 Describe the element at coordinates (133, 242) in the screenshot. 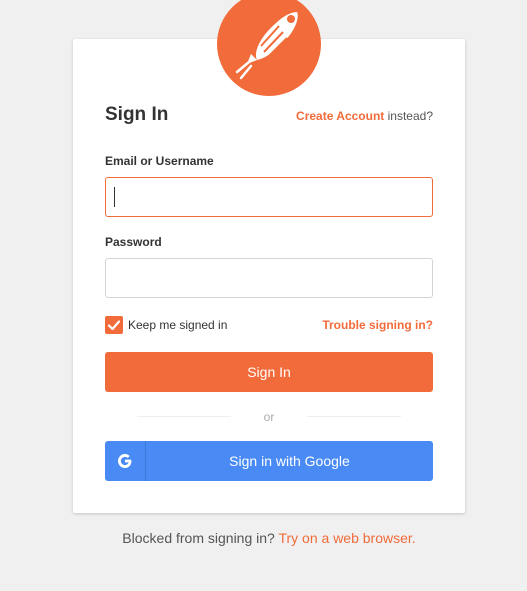

I see `password-label: Password` at that location.